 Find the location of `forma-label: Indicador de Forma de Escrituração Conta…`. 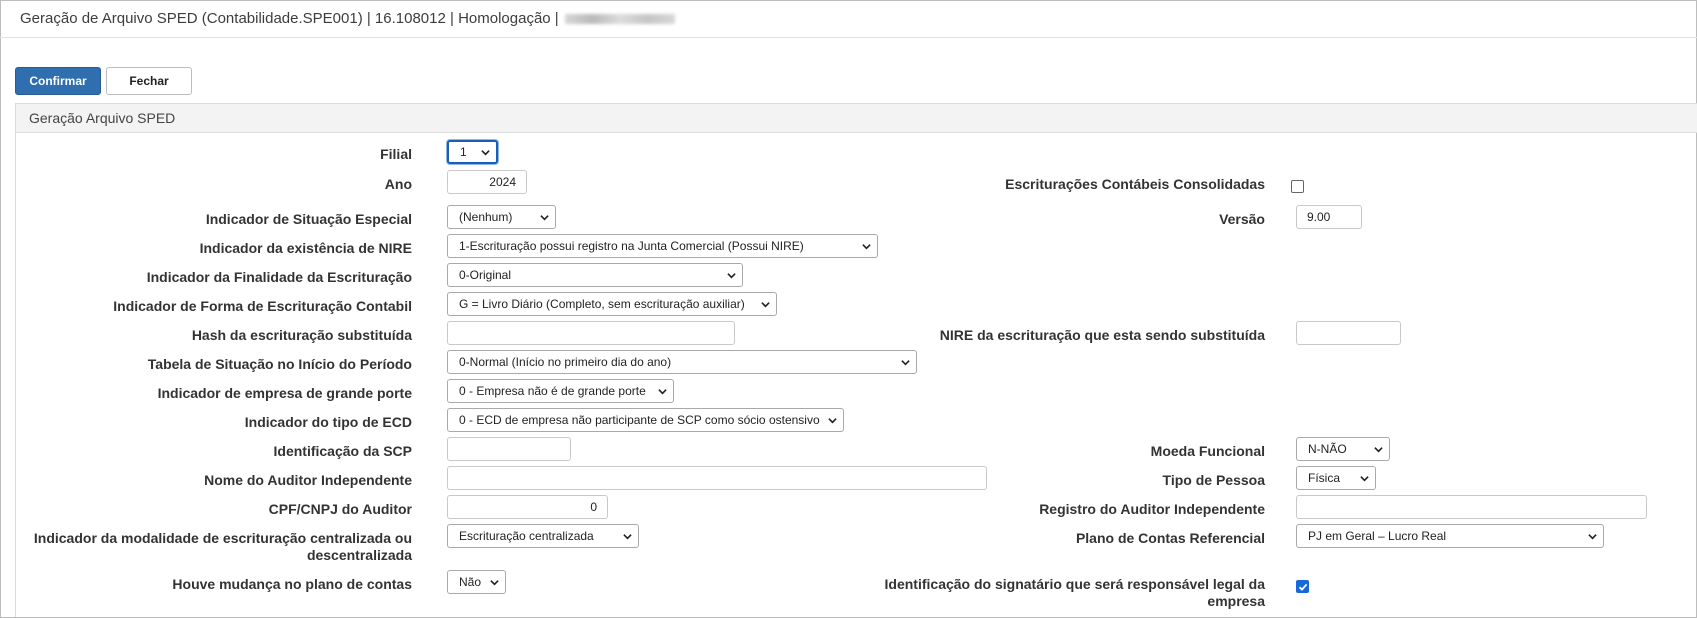

forma-label: Indicador de Forma de Escrituração Conta… is located at coordinates (262, 306).